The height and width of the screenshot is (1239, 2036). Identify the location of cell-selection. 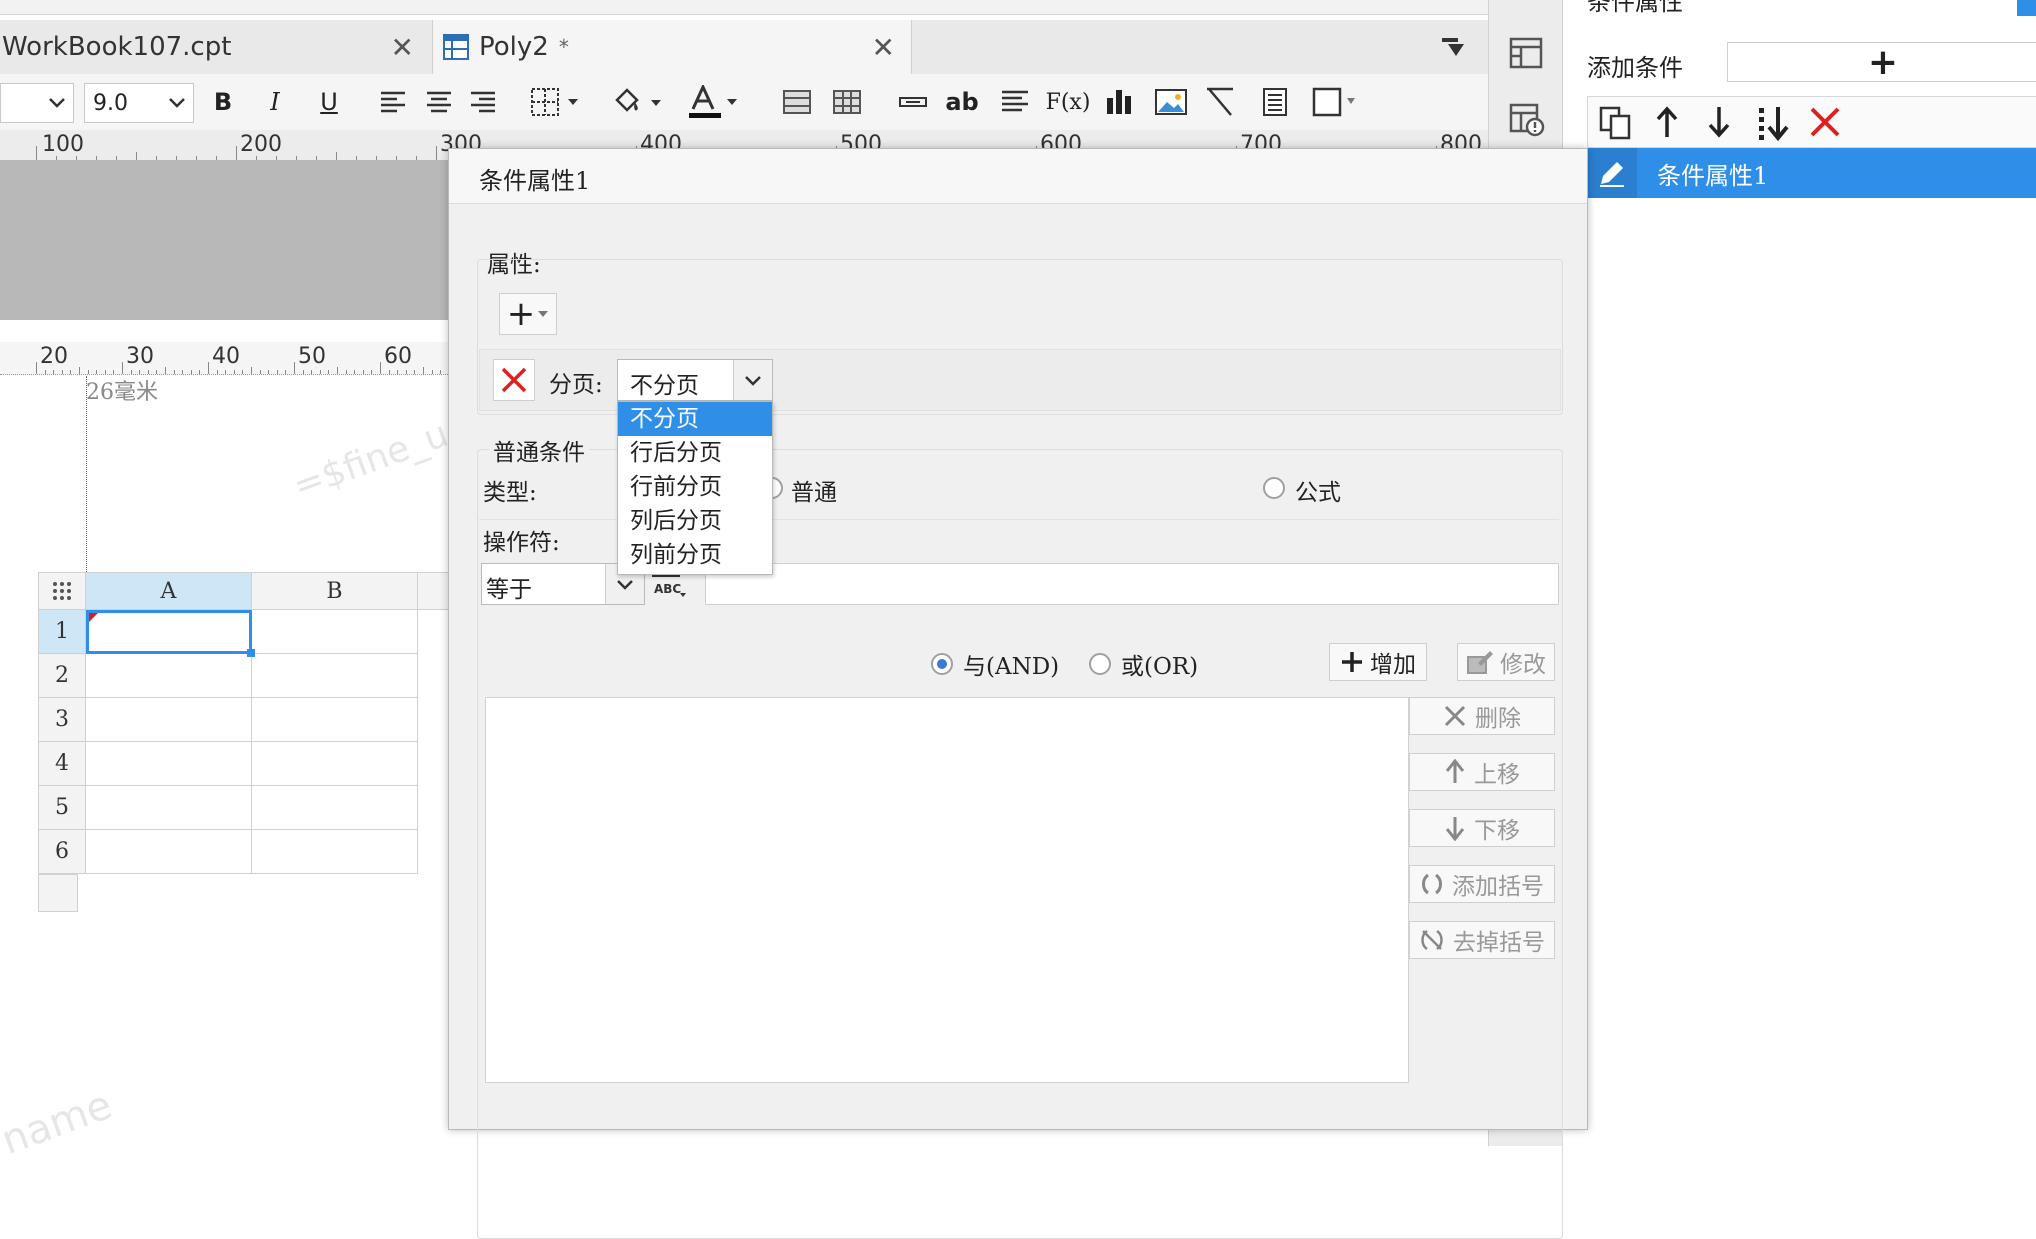
(170, 633).